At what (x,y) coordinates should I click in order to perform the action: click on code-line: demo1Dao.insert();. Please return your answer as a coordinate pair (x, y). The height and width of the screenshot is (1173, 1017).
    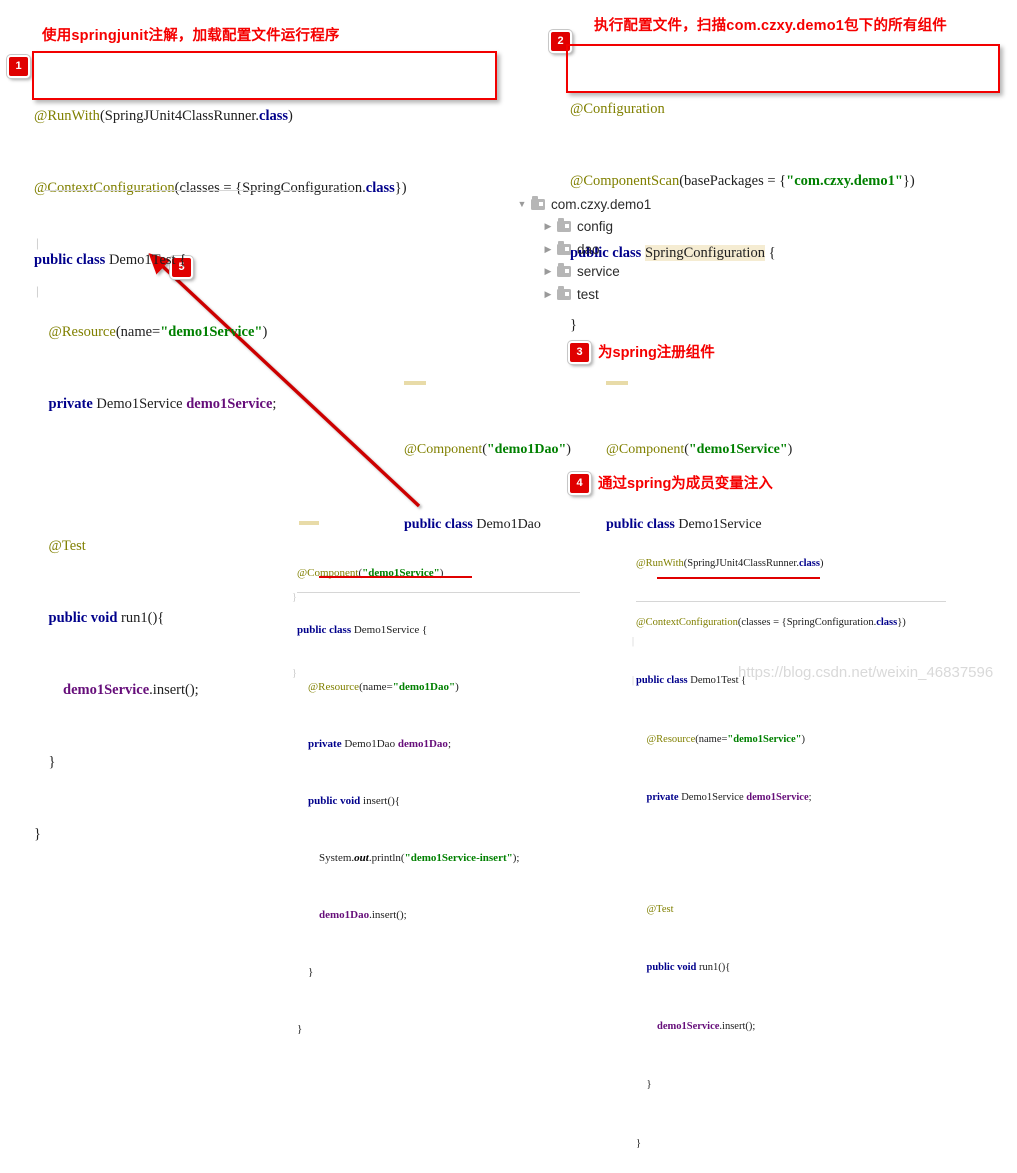
    Looking at the image, I should click on (363, 915).